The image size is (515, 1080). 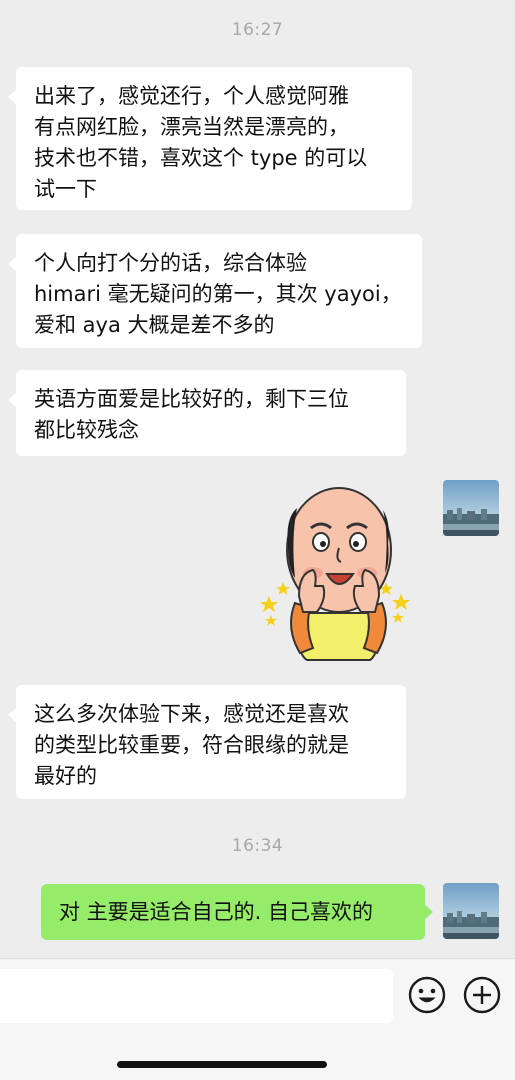 What do you see at coordinates (335, 574) in the screenshot?
I see `sticker-image` at bounding box center [335, 574].